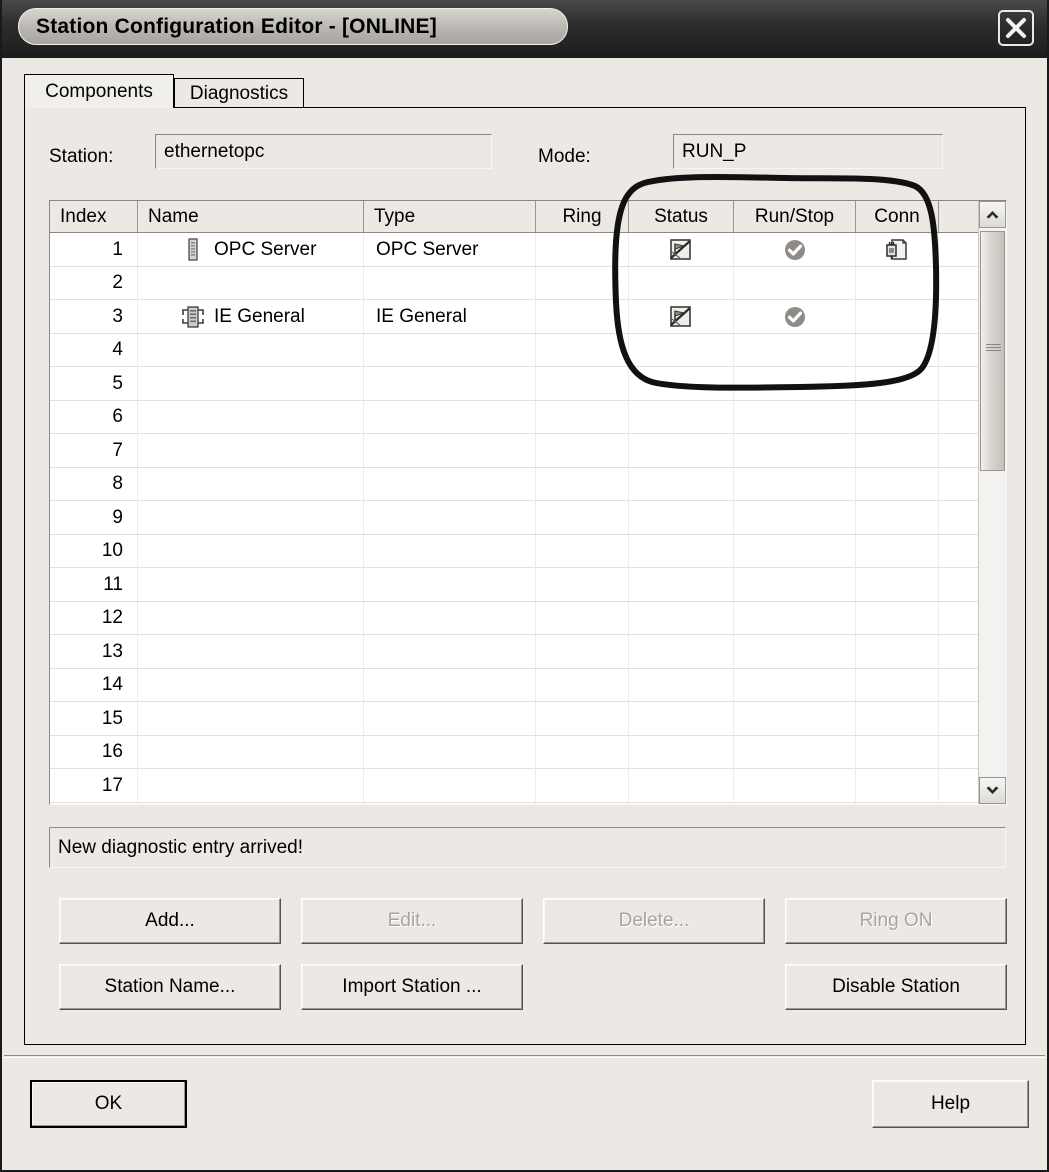  Describe the element at coordinates (265, 249) in the screenshot. I see `cell-name-label: OPC Server` at that location.